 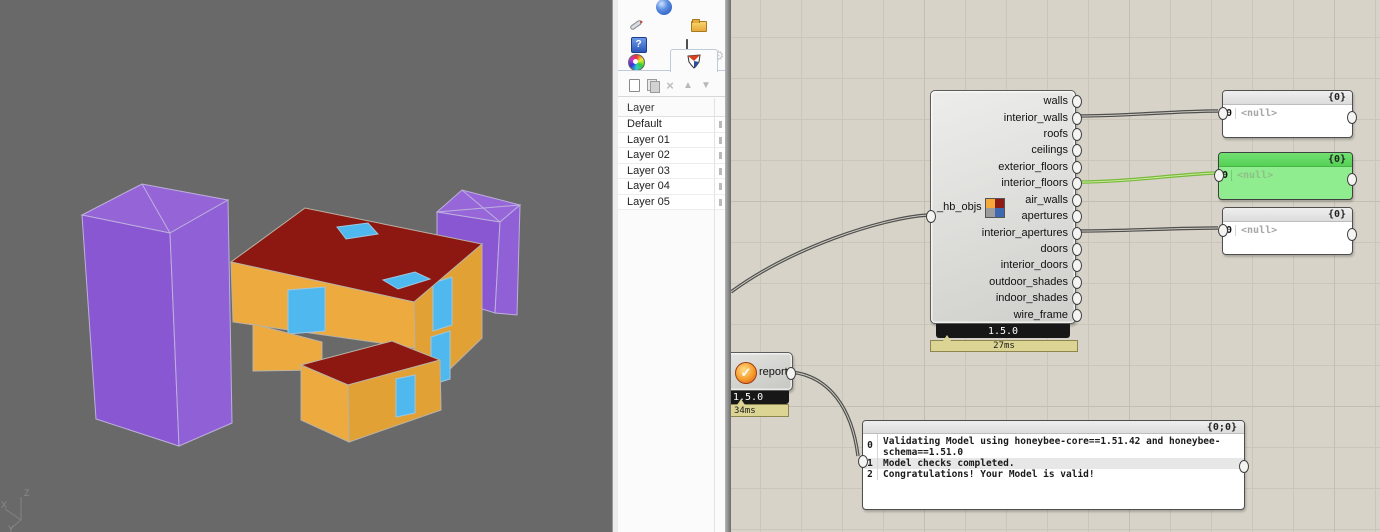 What do you see at coordinates (634, 85) in the screenshot?
I see `new-layer-icon` at bounding box center [634, 85].